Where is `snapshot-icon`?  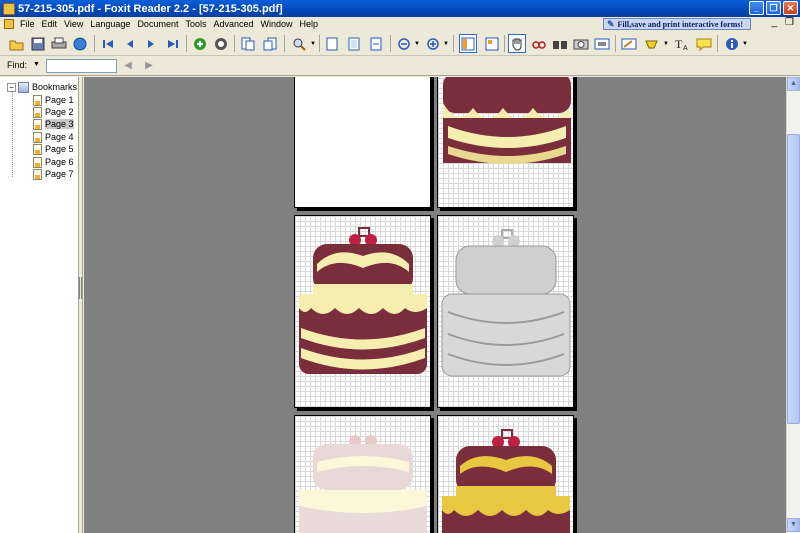
snapshot-icon is located at coordinates (581, 43).